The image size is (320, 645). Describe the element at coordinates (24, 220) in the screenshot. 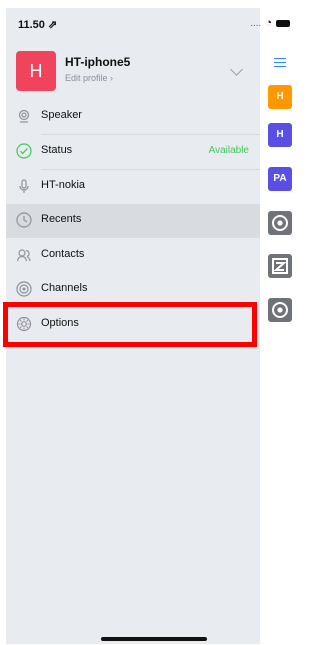

I see `clock-icon` at that location.